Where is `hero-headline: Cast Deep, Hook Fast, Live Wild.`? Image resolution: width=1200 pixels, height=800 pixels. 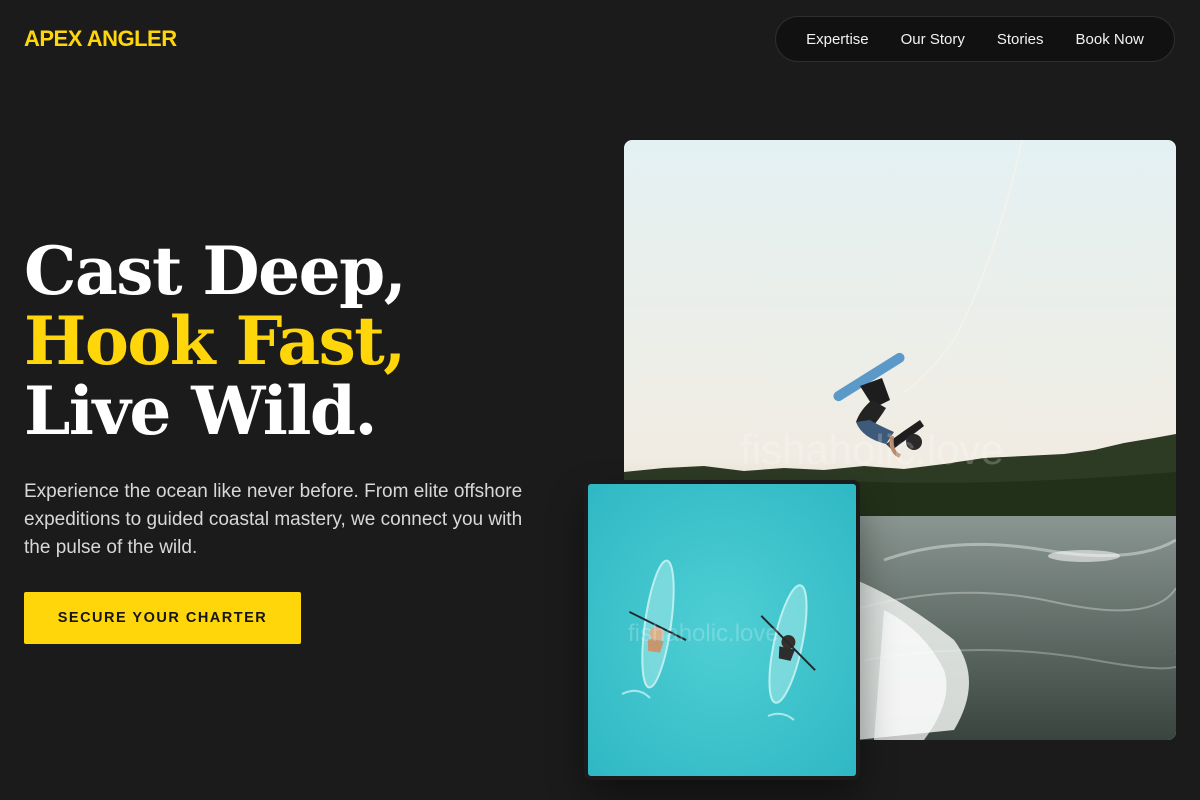 hero-headline: Cast Deep, Hook Fast, Live Wild. is located at coordinates (215, 341).